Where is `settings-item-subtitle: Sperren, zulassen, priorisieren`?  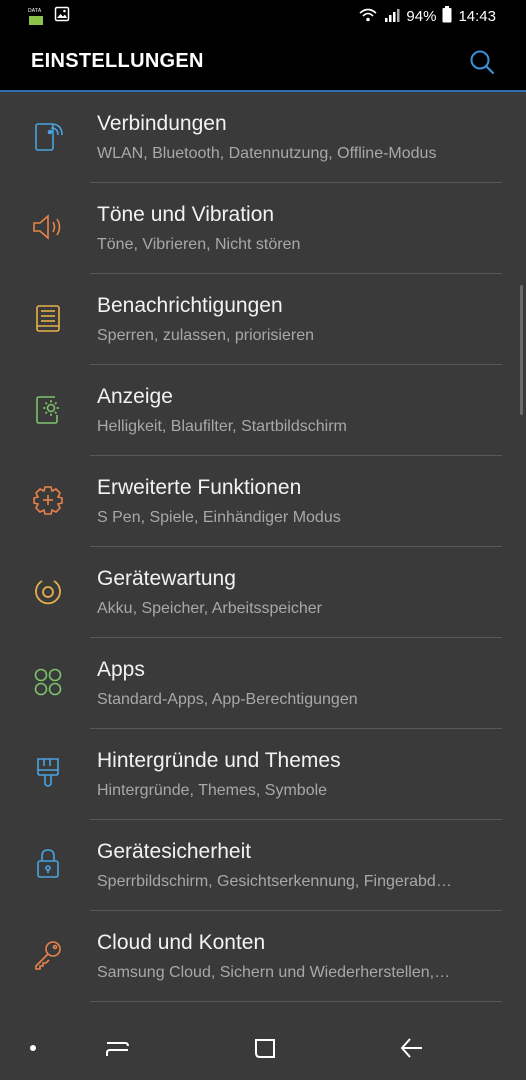
settings-item-subtitle: Sperren, zulassen, priorisieren is located at coordinates (205, 335).